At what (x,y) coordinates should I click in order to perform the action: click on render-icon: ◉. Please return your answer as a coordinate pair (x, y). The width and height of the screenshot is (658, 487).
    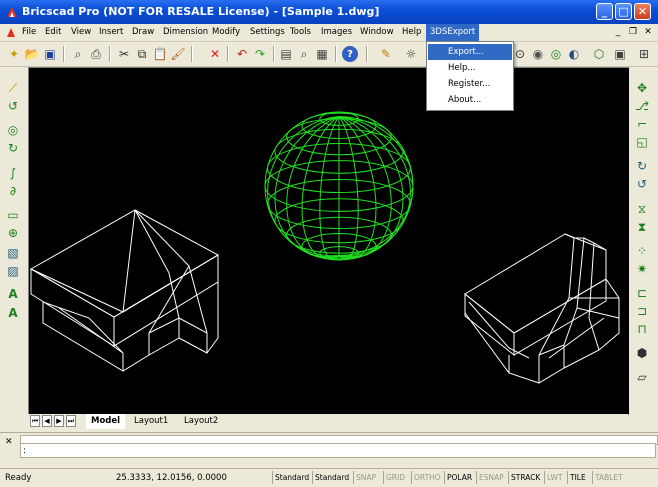
    Looking at the image, I should click on (538, 54).